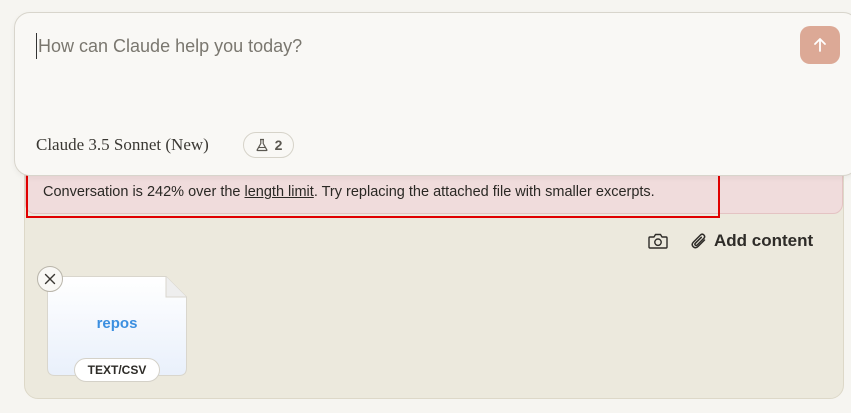 The width and height of the screenshot is (851, 413). I want to click on flask-icon, so click(262, 145).